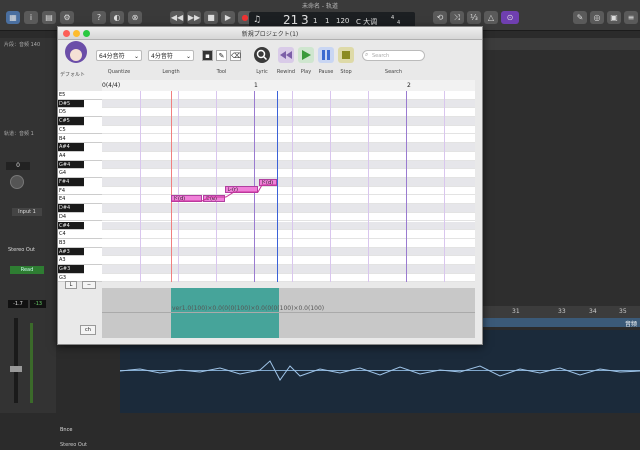 This screenshot has height=450, width=640. I want to click on singer-label: デフォルト, so click(73, 75).